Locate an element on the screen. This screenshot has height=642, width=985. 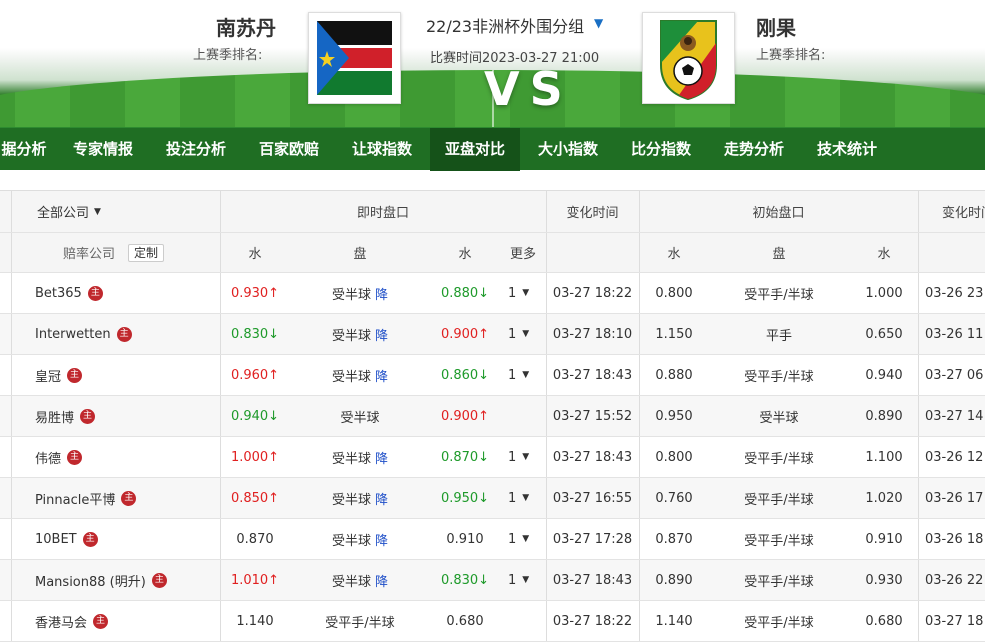
company-cell: 10BET 主 is located at coordinates (66, 539).